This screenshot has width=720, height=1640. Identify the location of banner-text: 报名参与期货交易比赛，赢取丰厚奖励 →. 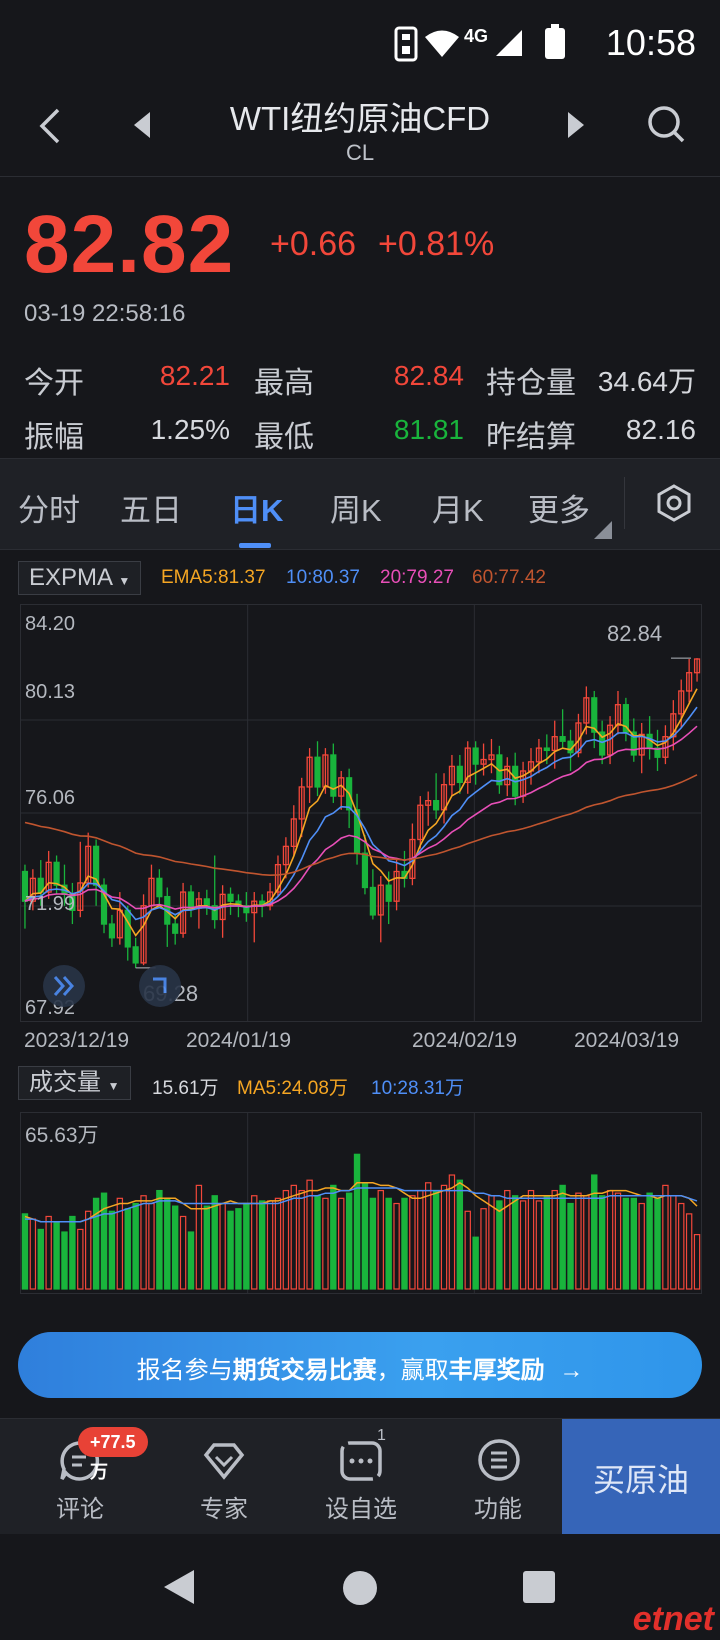
(360, 1367).